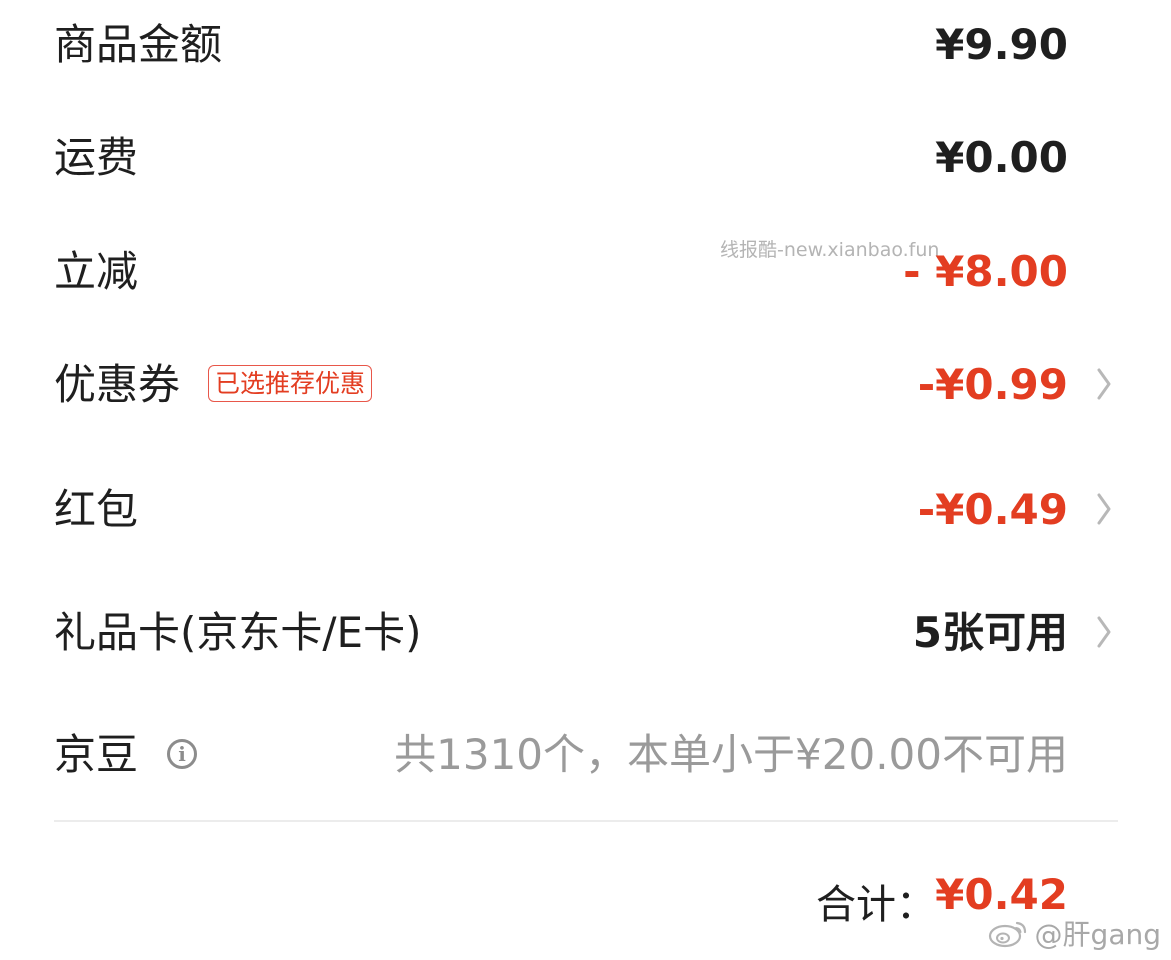 This screenshot has height=960, width=1171. Describe the element at coordinates (290, 383) in the screenshot. I see `coupon-recommend-tag: 已选推荐优惠` at that location.